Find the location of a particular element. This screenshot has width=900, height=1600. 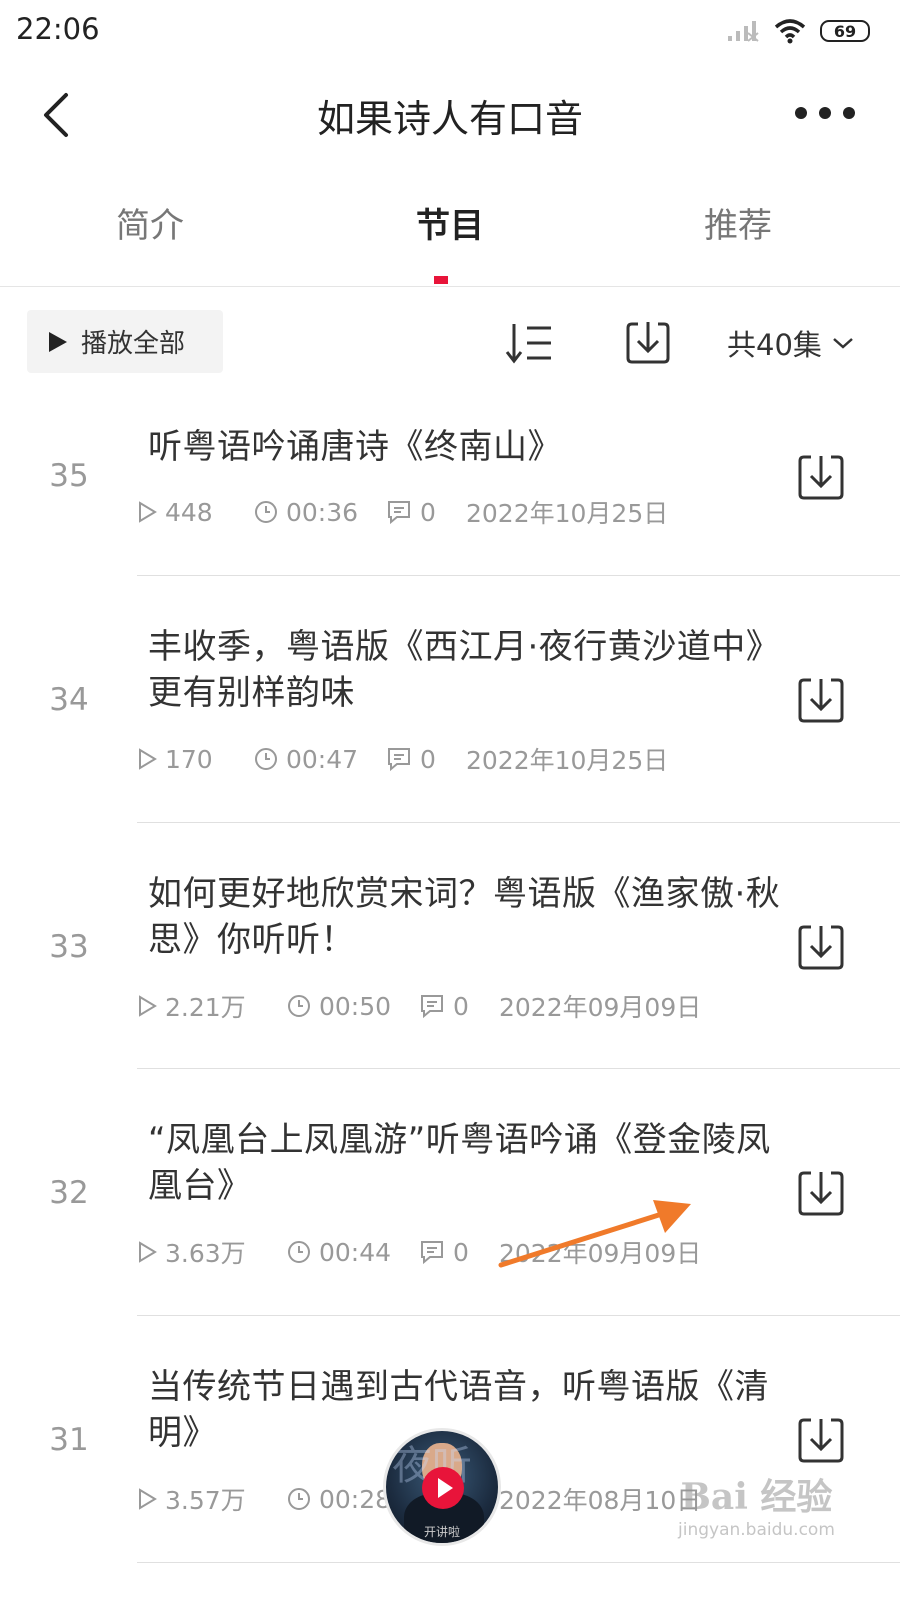

episode-number: 33 is located at coordinates (69, 947).